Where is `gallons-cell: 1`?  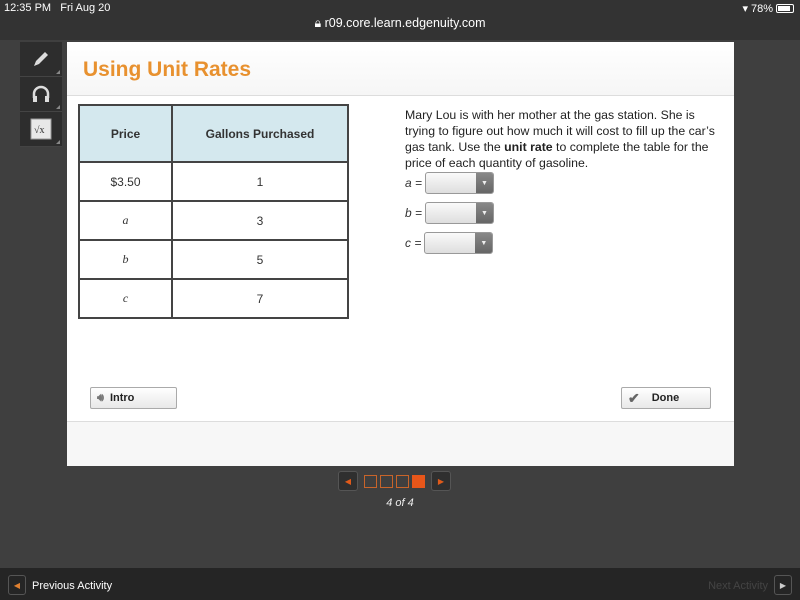
gallons-cell: 1 is located at coordinates (260, 181).